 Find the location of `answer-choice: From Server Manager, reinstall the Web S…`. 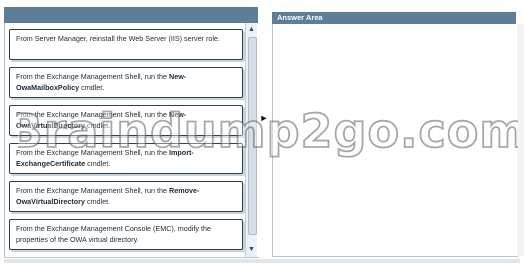

answer-choice: From Server Manager, reinstall the Web S… is located at coordinates (126, 44).